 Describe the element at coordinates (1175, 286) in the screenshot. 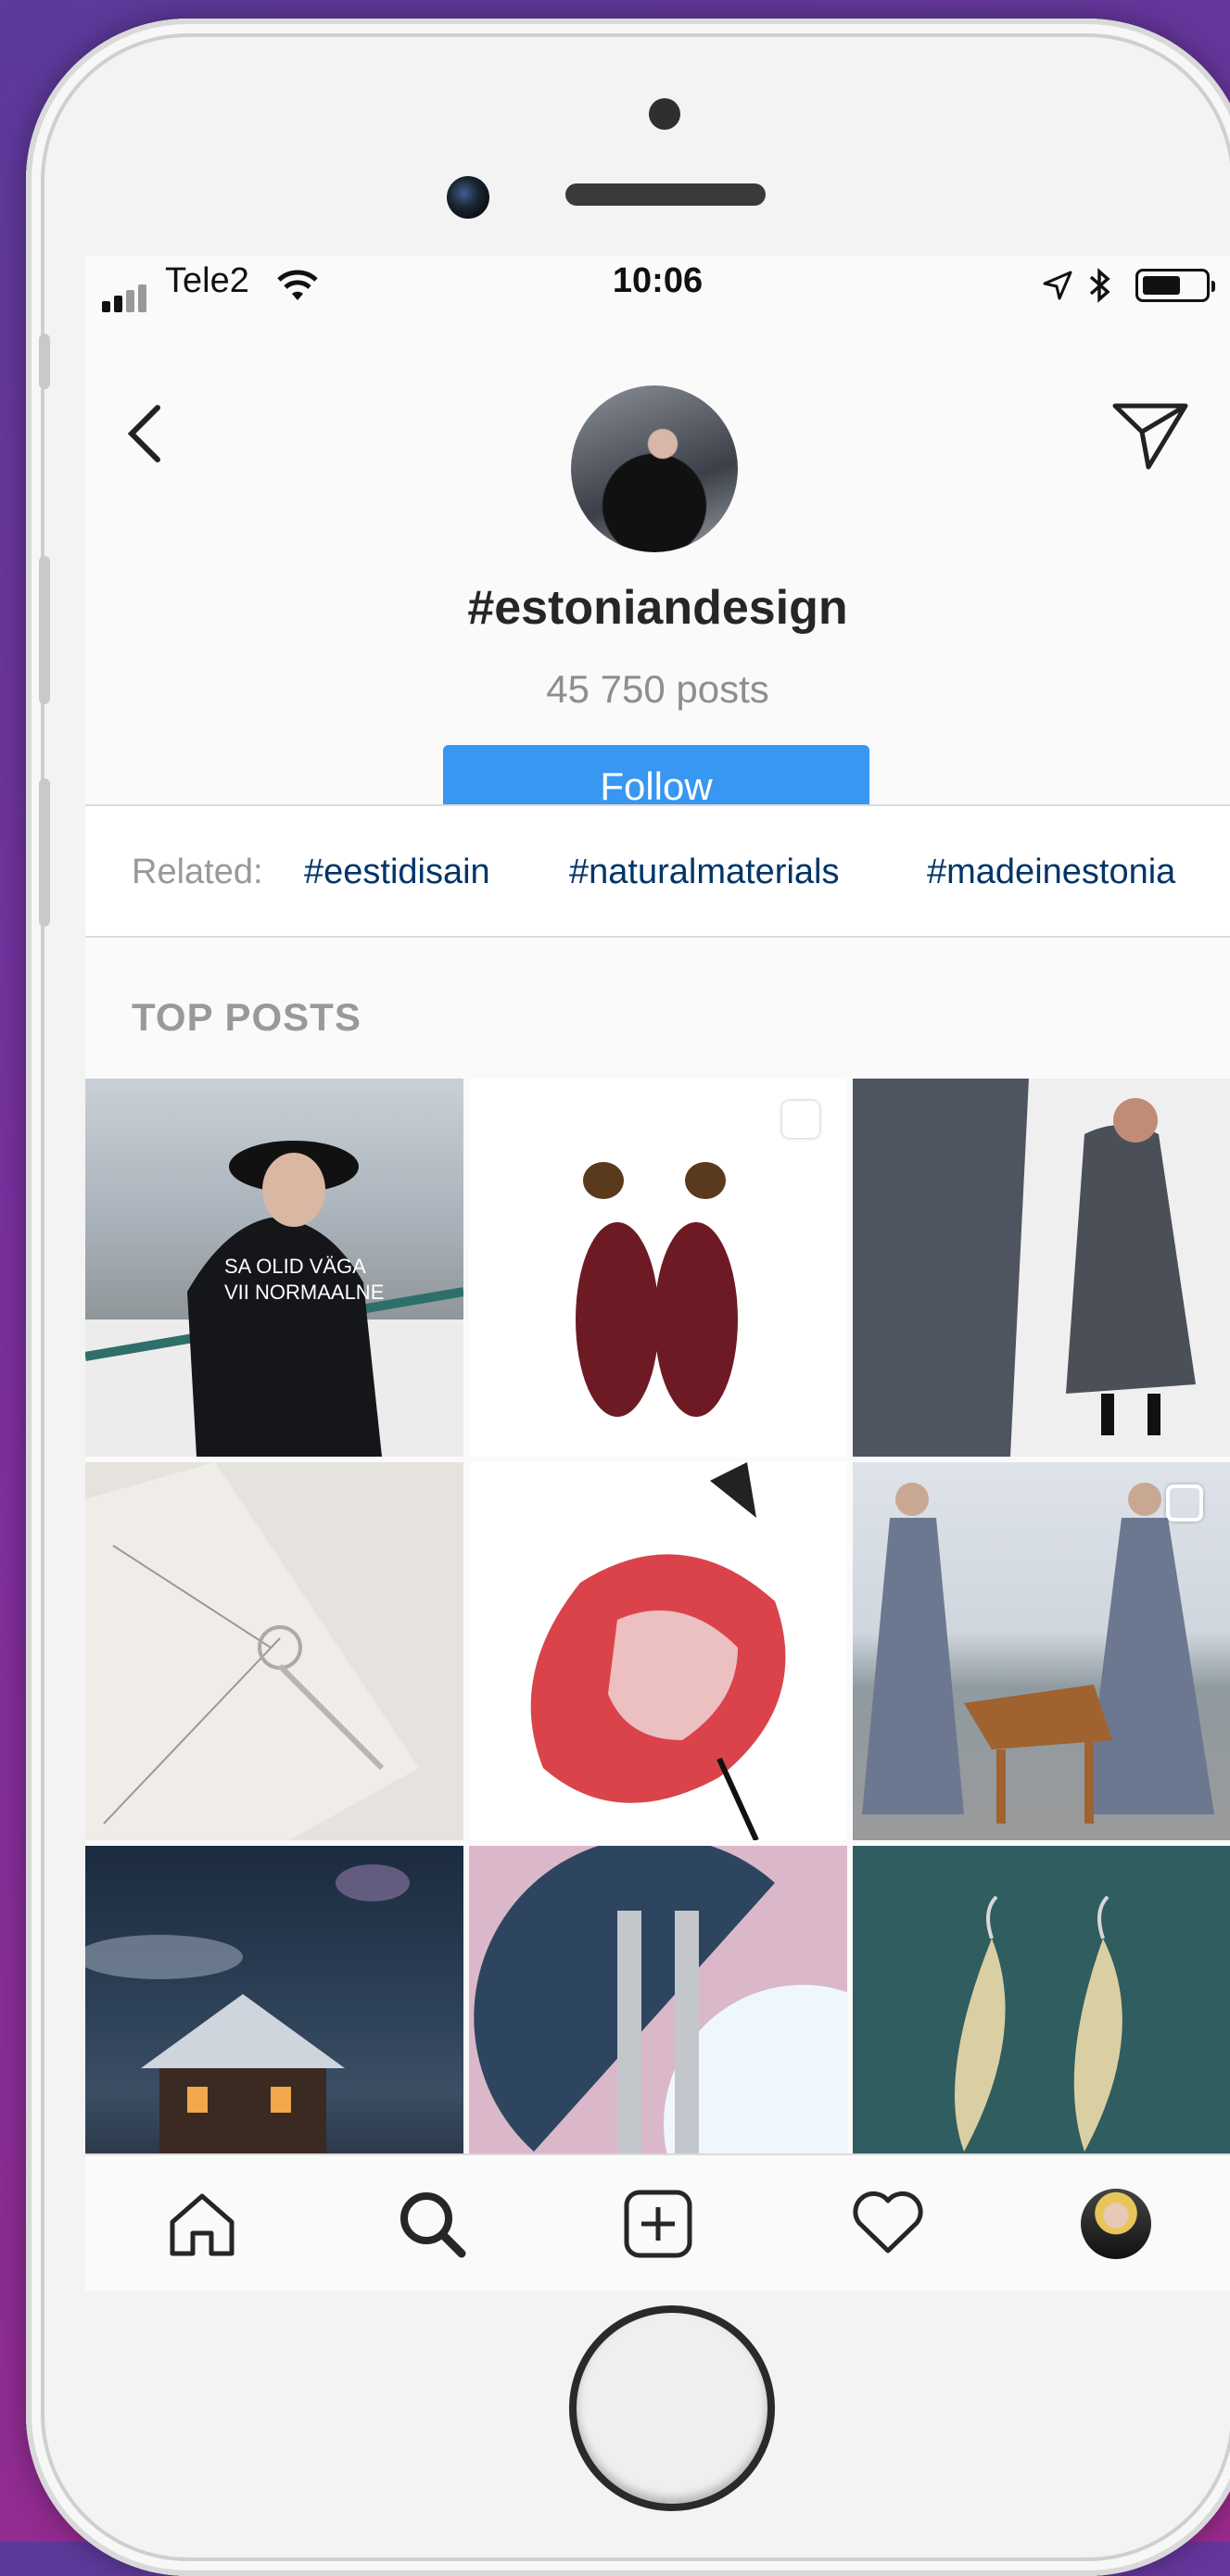

I see `battery-icon` at that location.